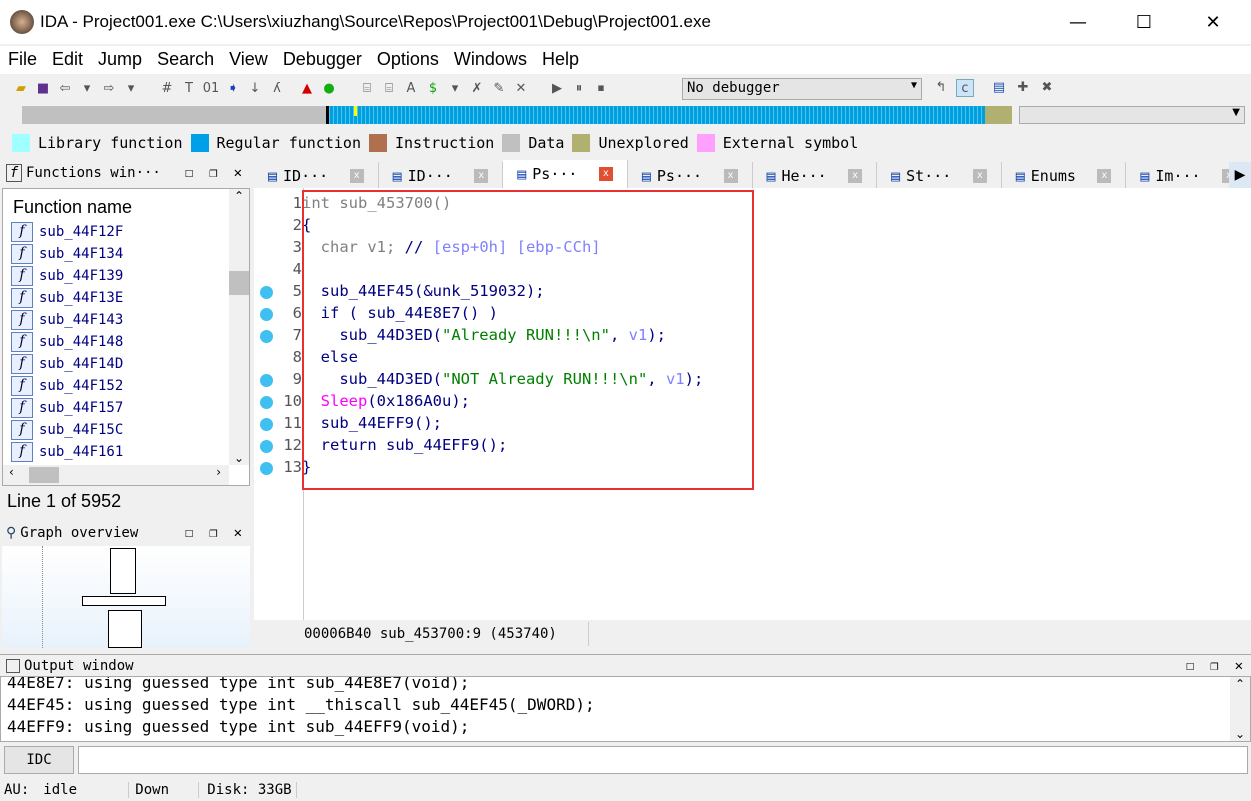  What do you see at coordinates (116, 475) in the screenshot?
I see `horizontal-scrollbar: ‹ ›` at bounding box center [116, 475].